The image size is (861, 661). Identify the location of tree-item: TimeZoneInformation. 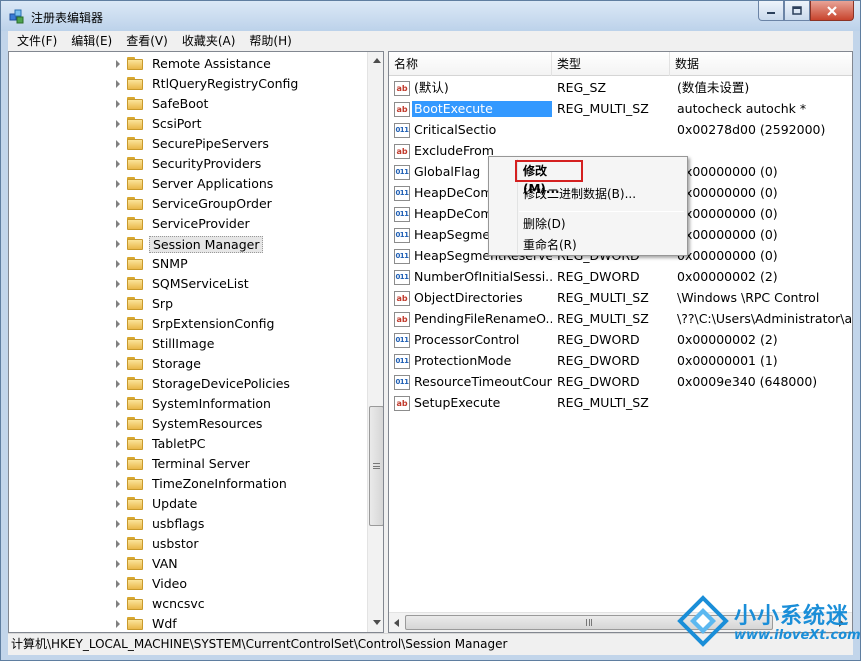
(189, 484).